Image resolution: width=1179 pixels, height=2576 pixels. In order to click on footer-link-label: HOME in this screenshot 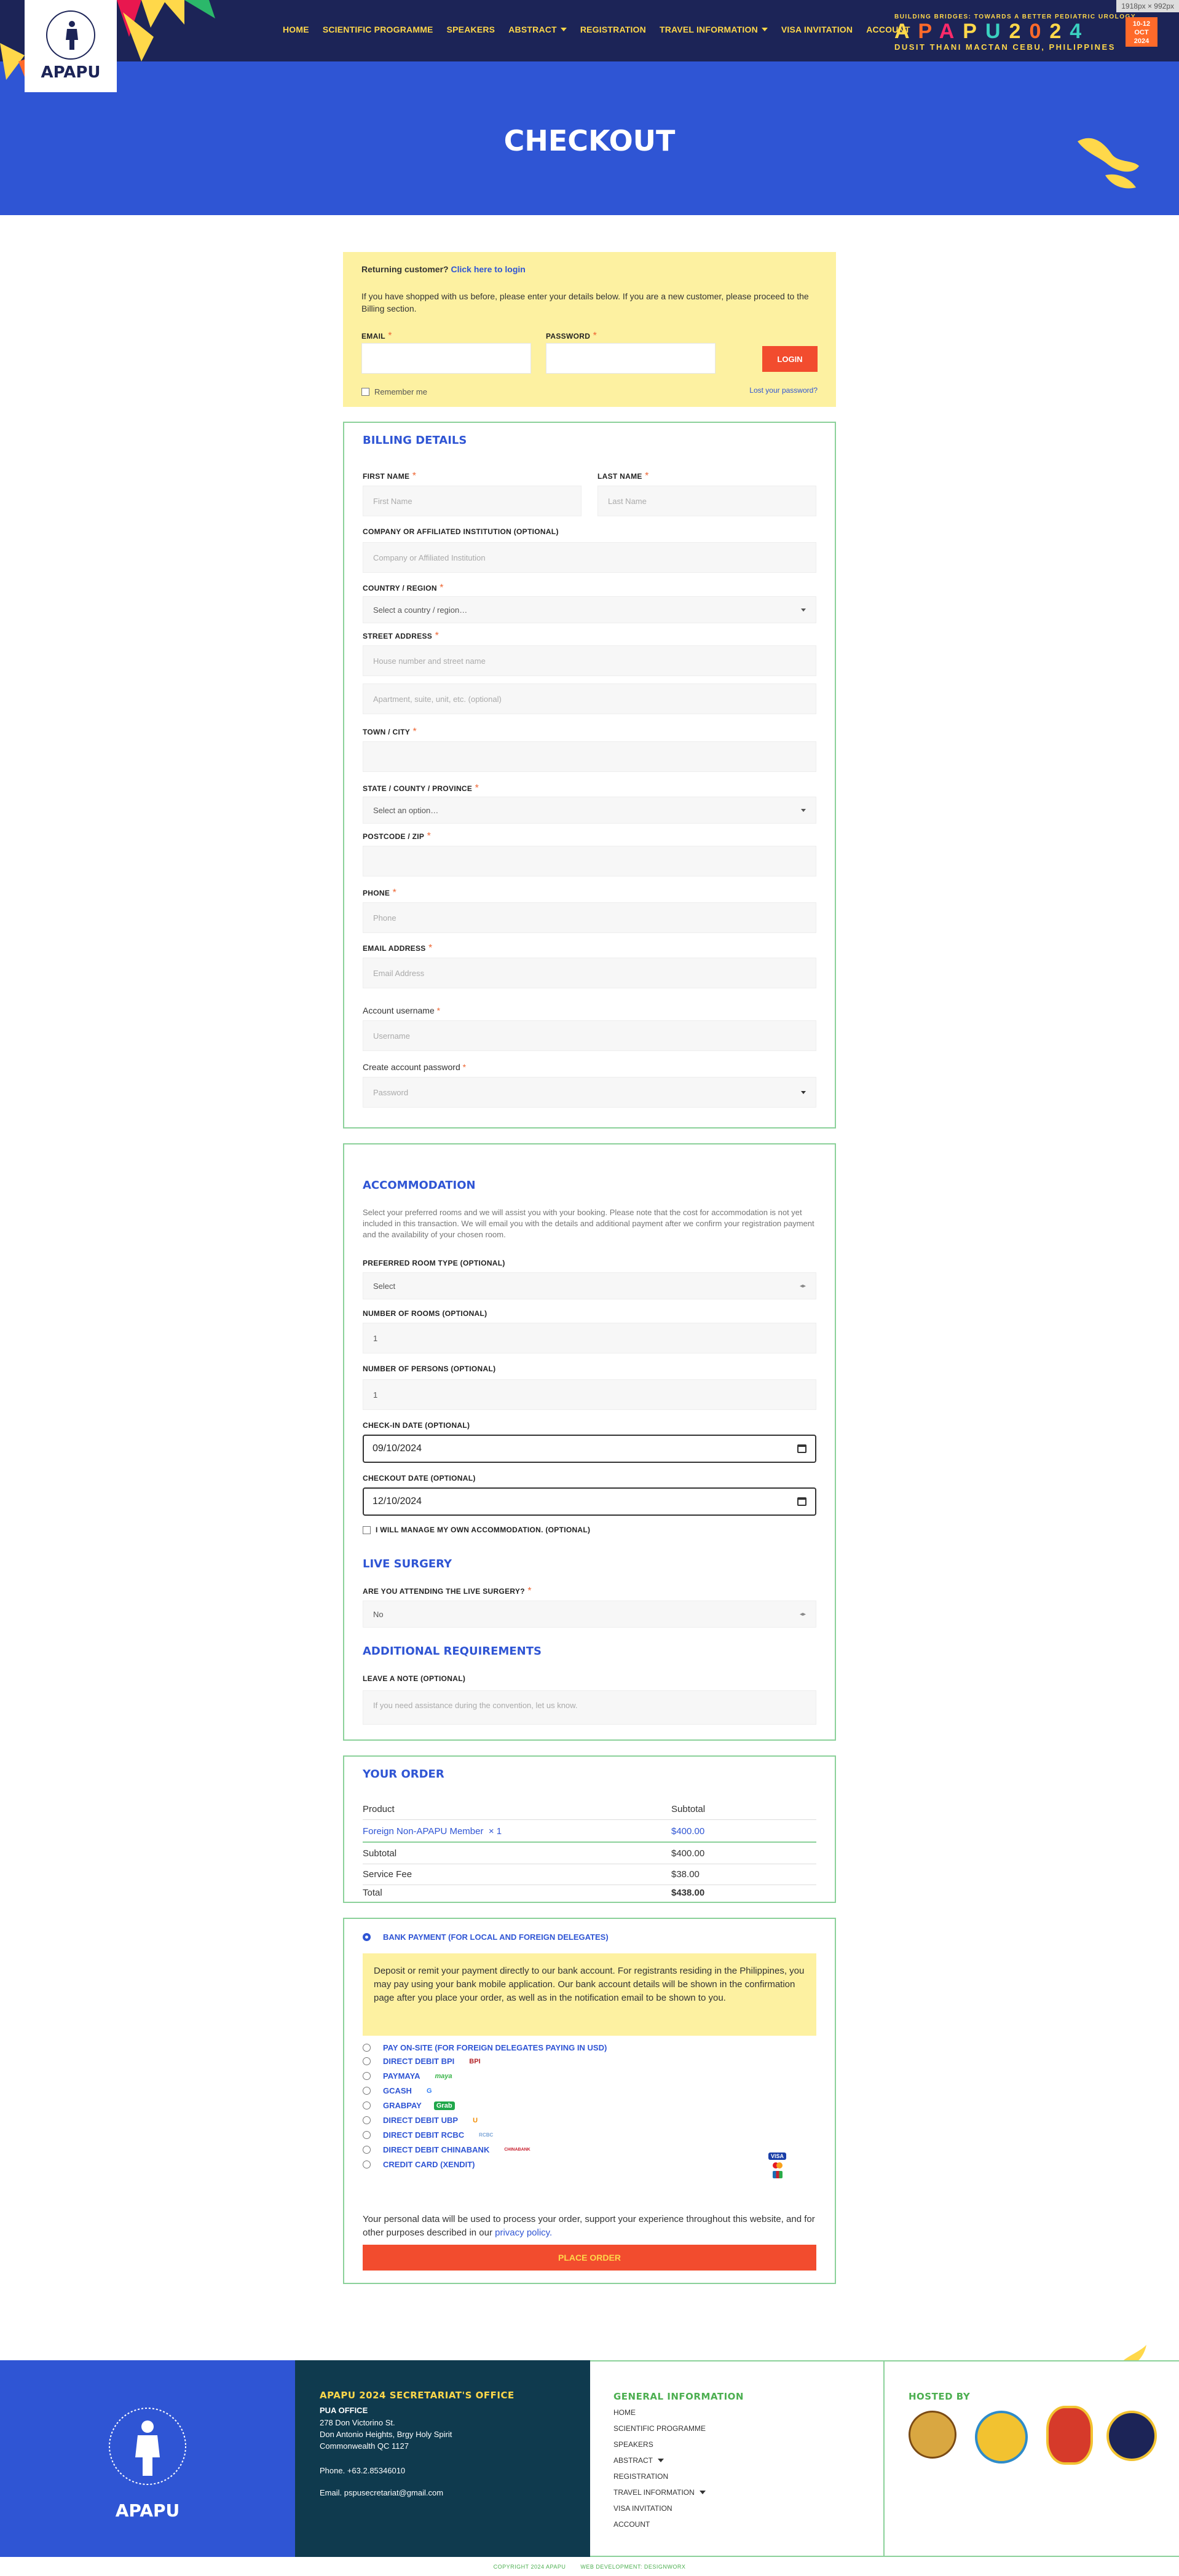, I will do `click(624, 2413)`.